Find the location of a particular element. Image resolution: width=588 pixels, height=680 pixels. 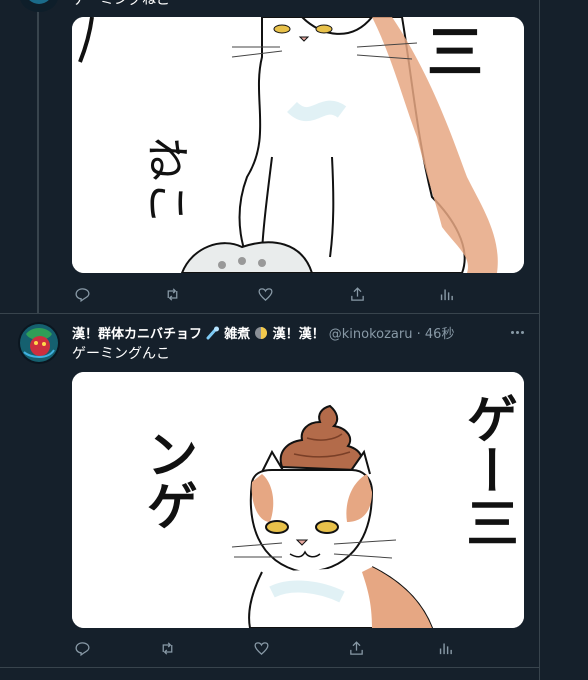

thread-line is located at coordinates (38, 162).